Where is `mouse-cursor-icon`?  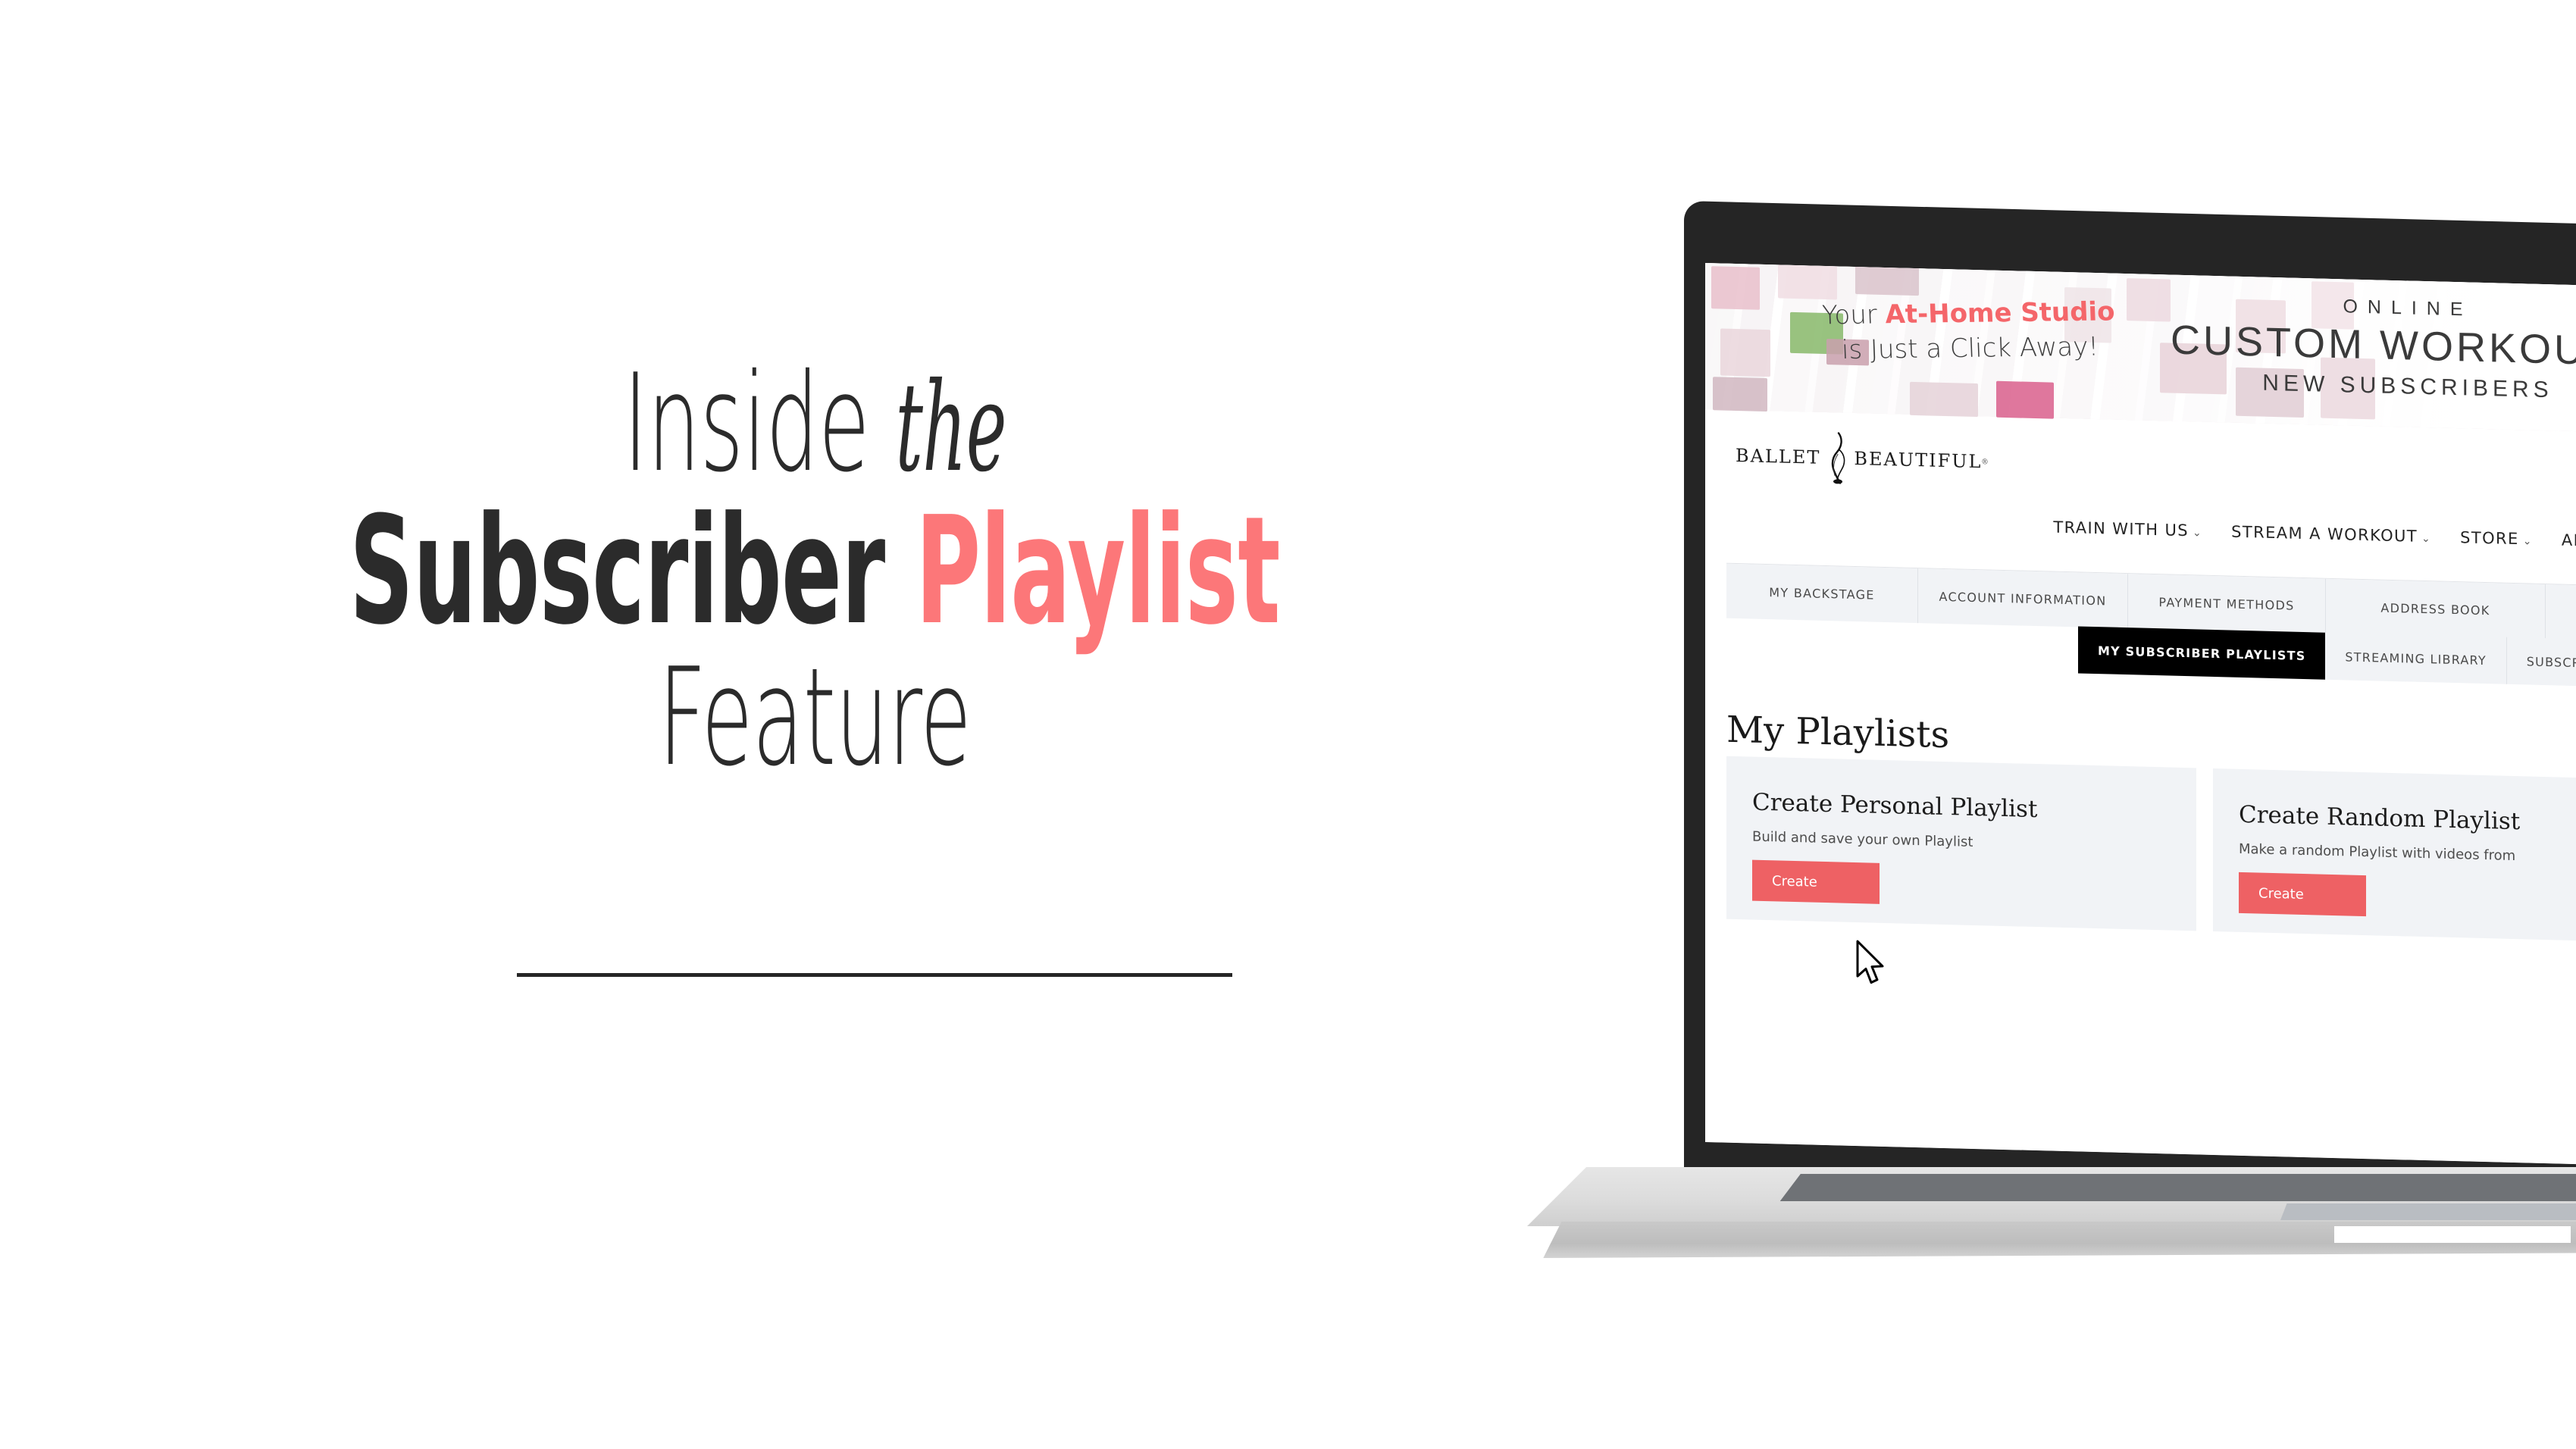 mouse-cursor-icon is located at coordinates (1872, 963).